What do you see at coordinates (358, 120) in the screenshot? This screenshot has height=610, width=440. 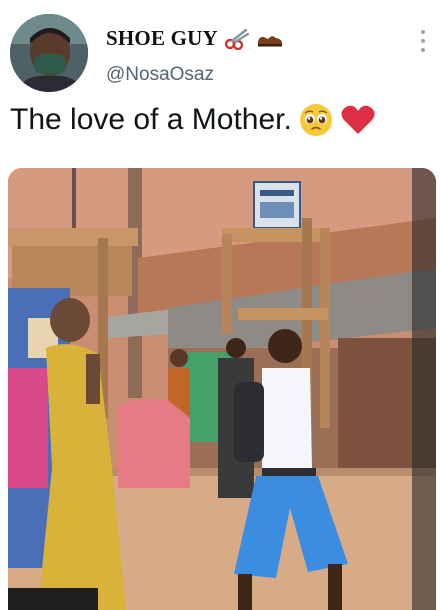 I see `red-heart-icon` at bounding box center [358, 120].